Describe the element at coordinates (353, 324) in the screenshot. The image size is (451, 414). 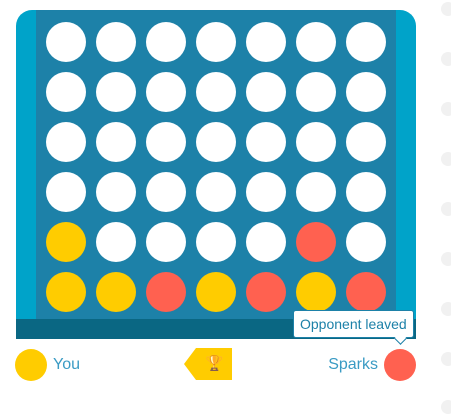
I see `status-tooltip: Opponent leaved` at that location.